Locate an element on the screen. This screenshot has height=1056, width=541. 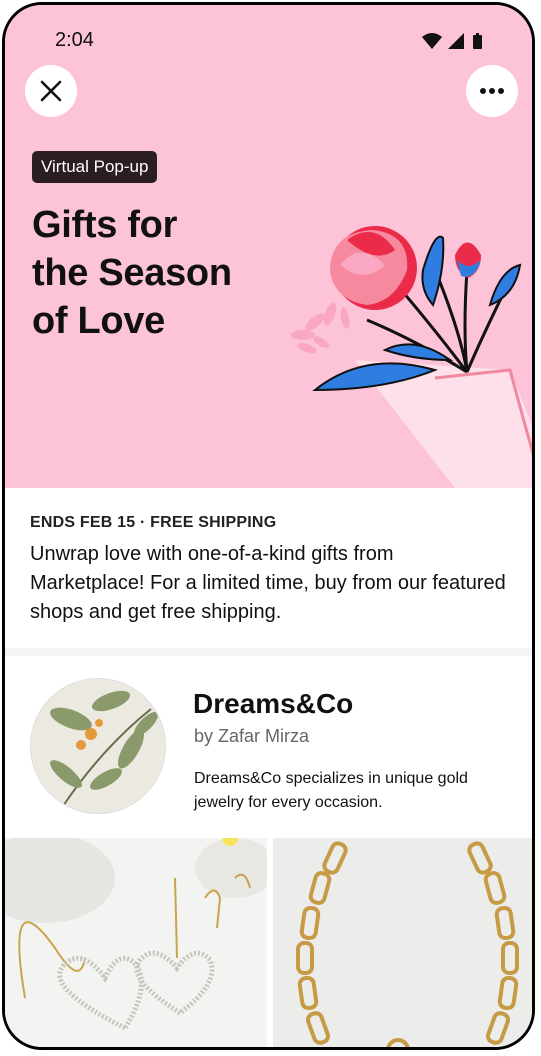
status-time: 2:04 is located at coordinates (74, 40).